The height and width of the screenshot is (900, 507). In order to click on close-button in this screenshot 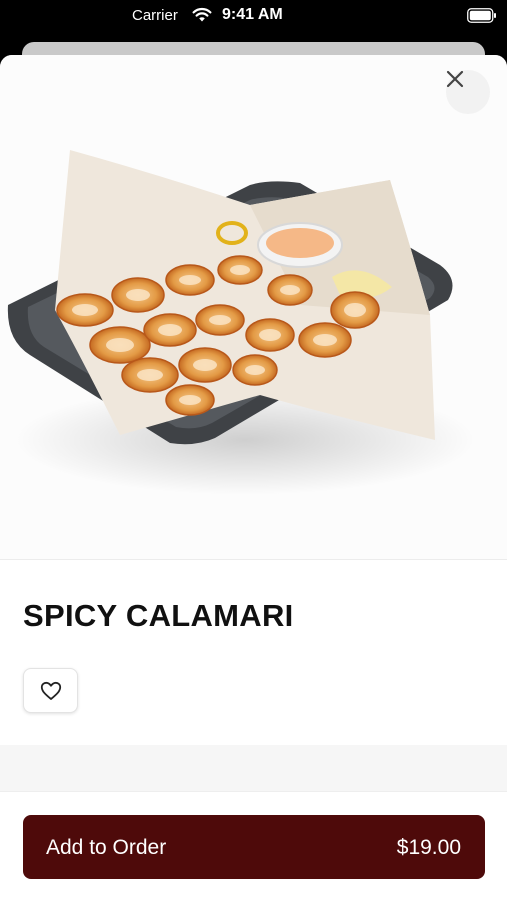, I will do `click(468, 92)`.